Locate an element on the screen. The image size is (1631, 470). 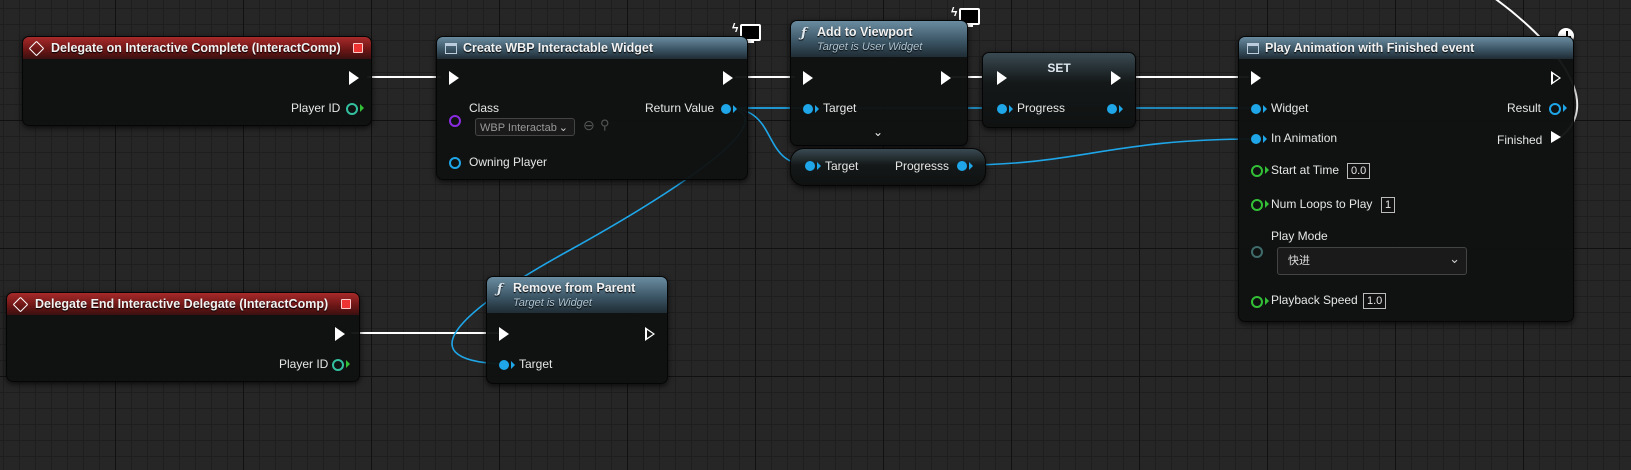
search-icon: ⚲ is located at coordinates (605, 125).